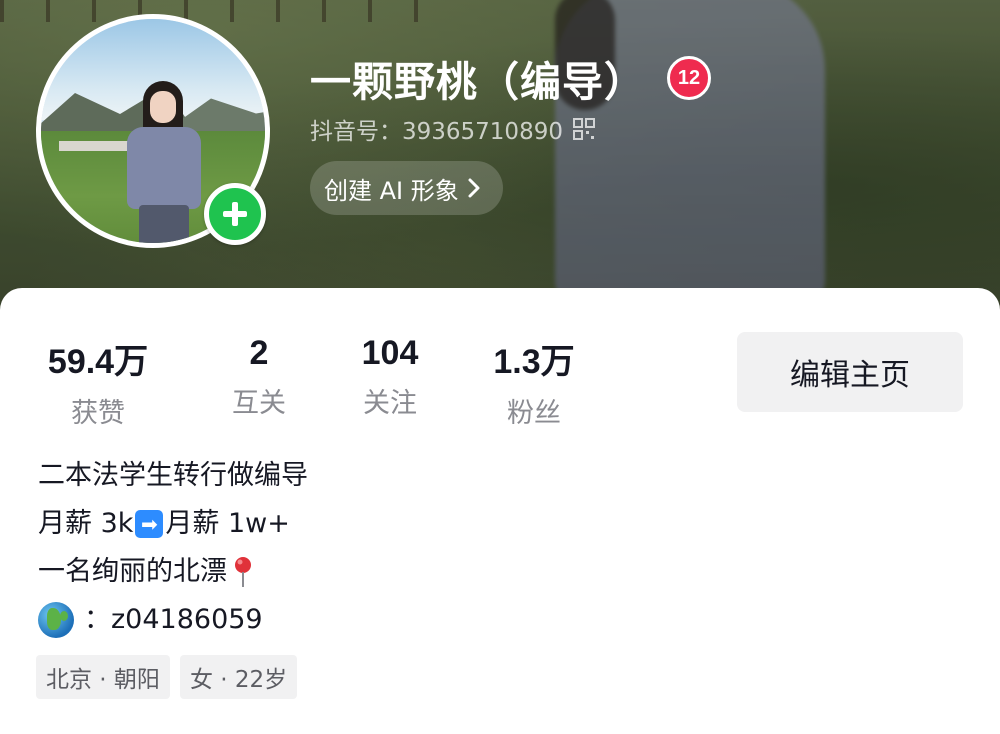 This screenshot has width=1000, height=734. What do you see at coordinates (98, 413) in the screenshot?
I see `stat-label: 获赞` at bounding box center [98, 413].